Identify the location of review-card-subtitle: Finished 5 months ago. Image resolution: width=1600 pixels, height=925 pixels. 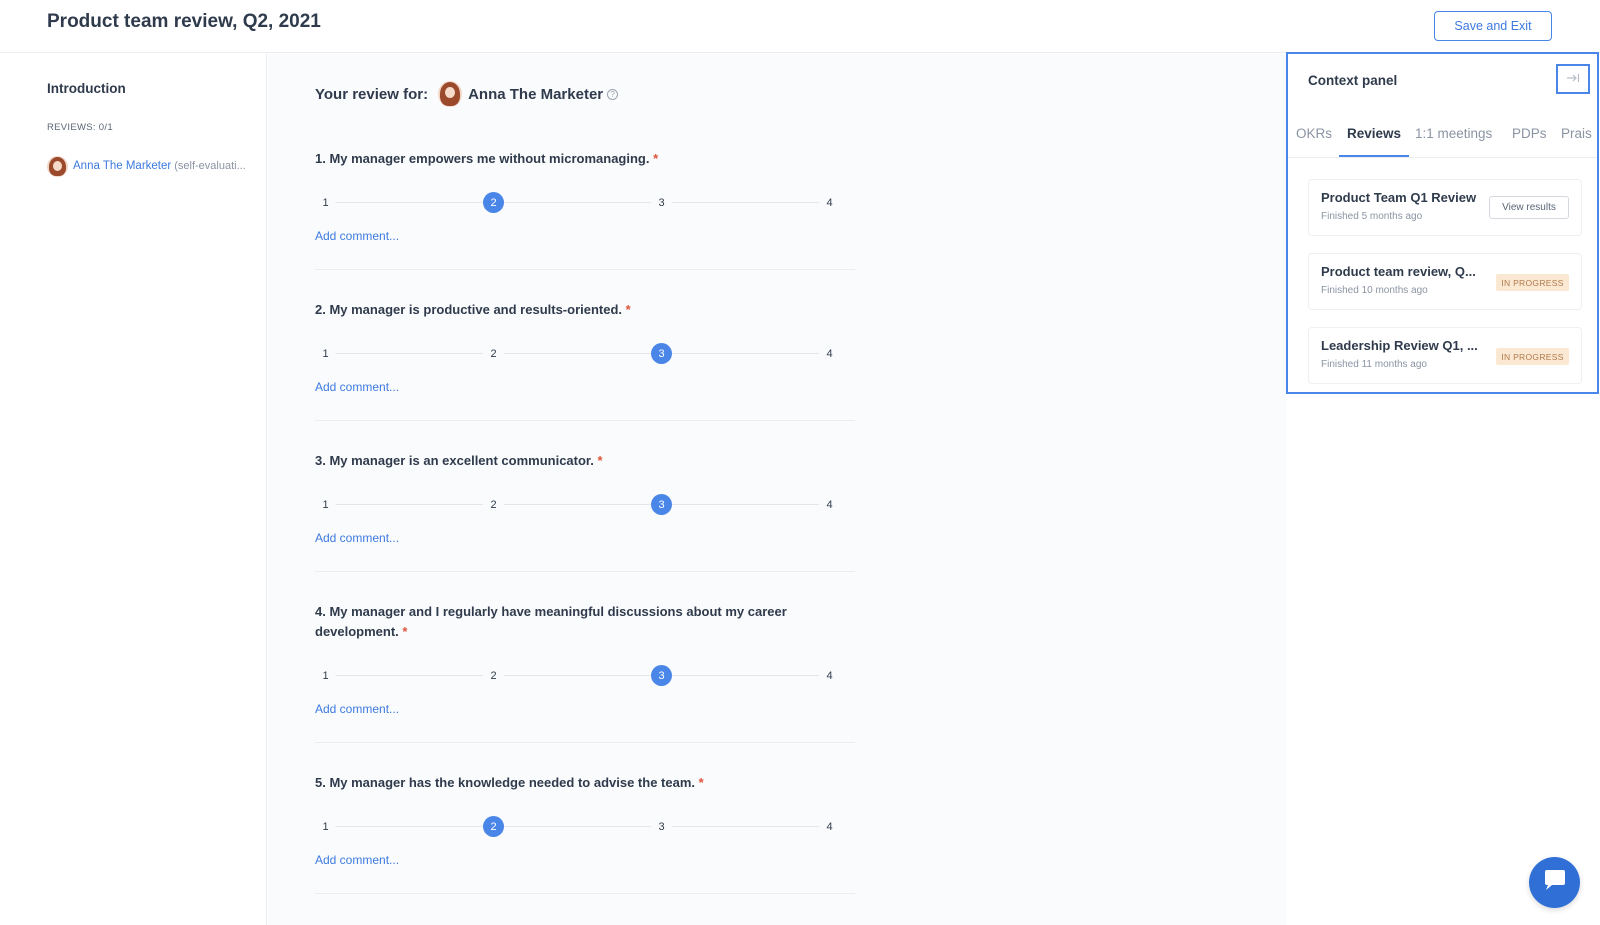
(1372, 216).